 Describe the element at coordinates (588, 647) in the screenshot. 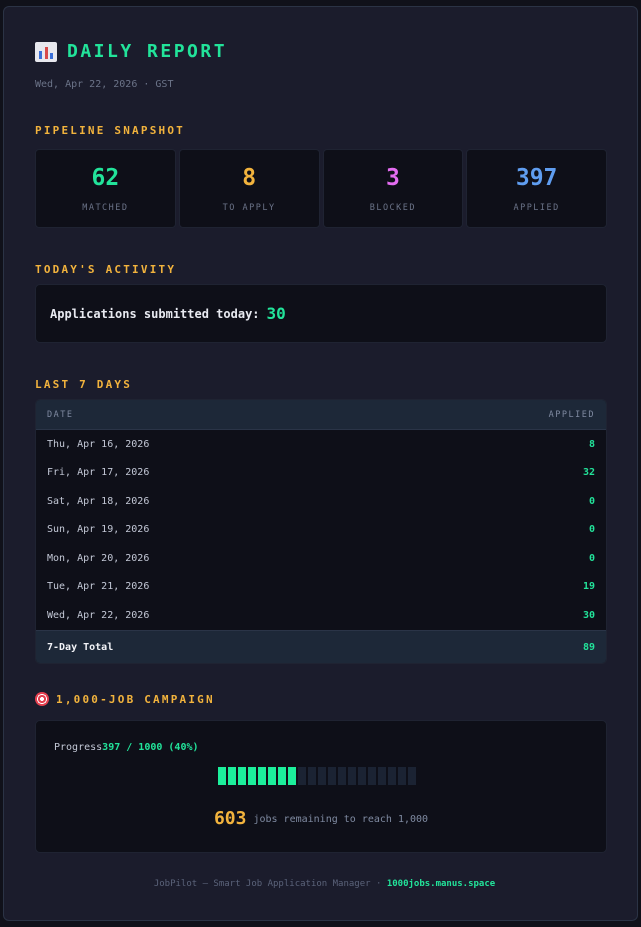

I see `total-value: 89` at that location.